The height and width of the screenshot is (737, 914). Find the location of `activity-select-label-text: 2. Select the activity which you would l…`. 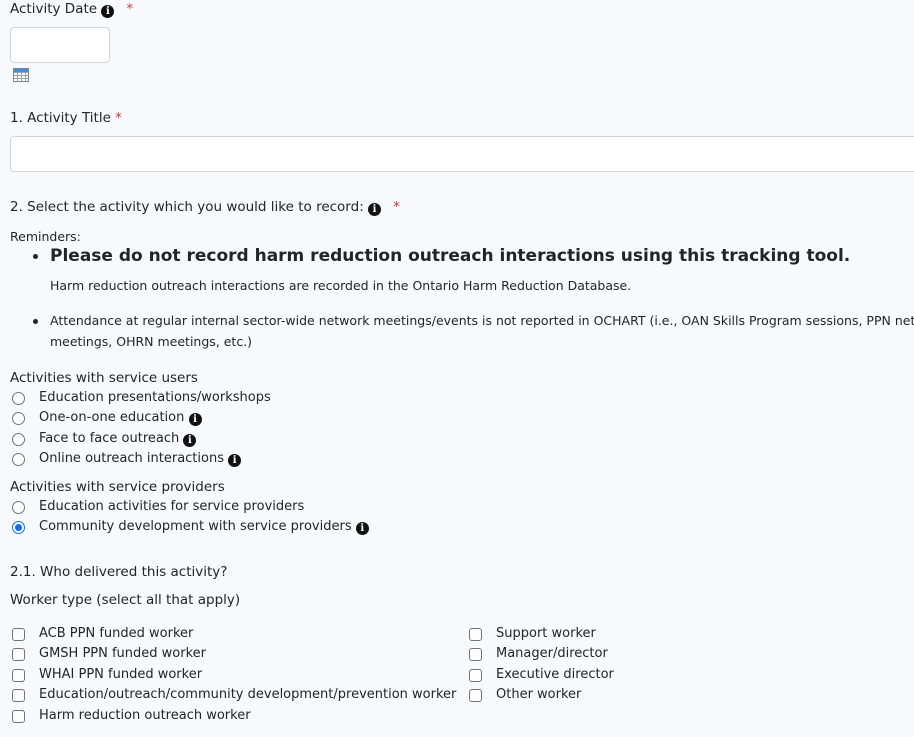

activity-select-label-text: 2. Select the activity which you would l… is located at coordinates (187, 207).